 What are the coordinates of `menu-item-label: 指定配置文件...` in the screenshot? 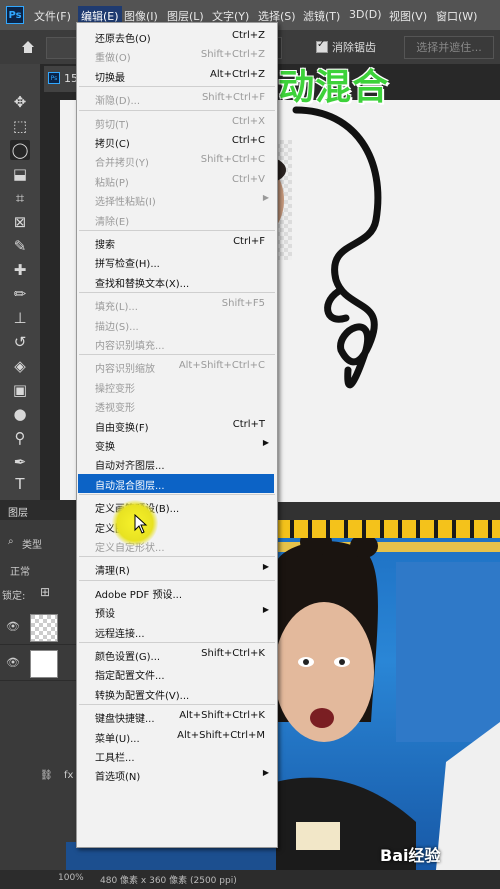 It's located at (130, 677).